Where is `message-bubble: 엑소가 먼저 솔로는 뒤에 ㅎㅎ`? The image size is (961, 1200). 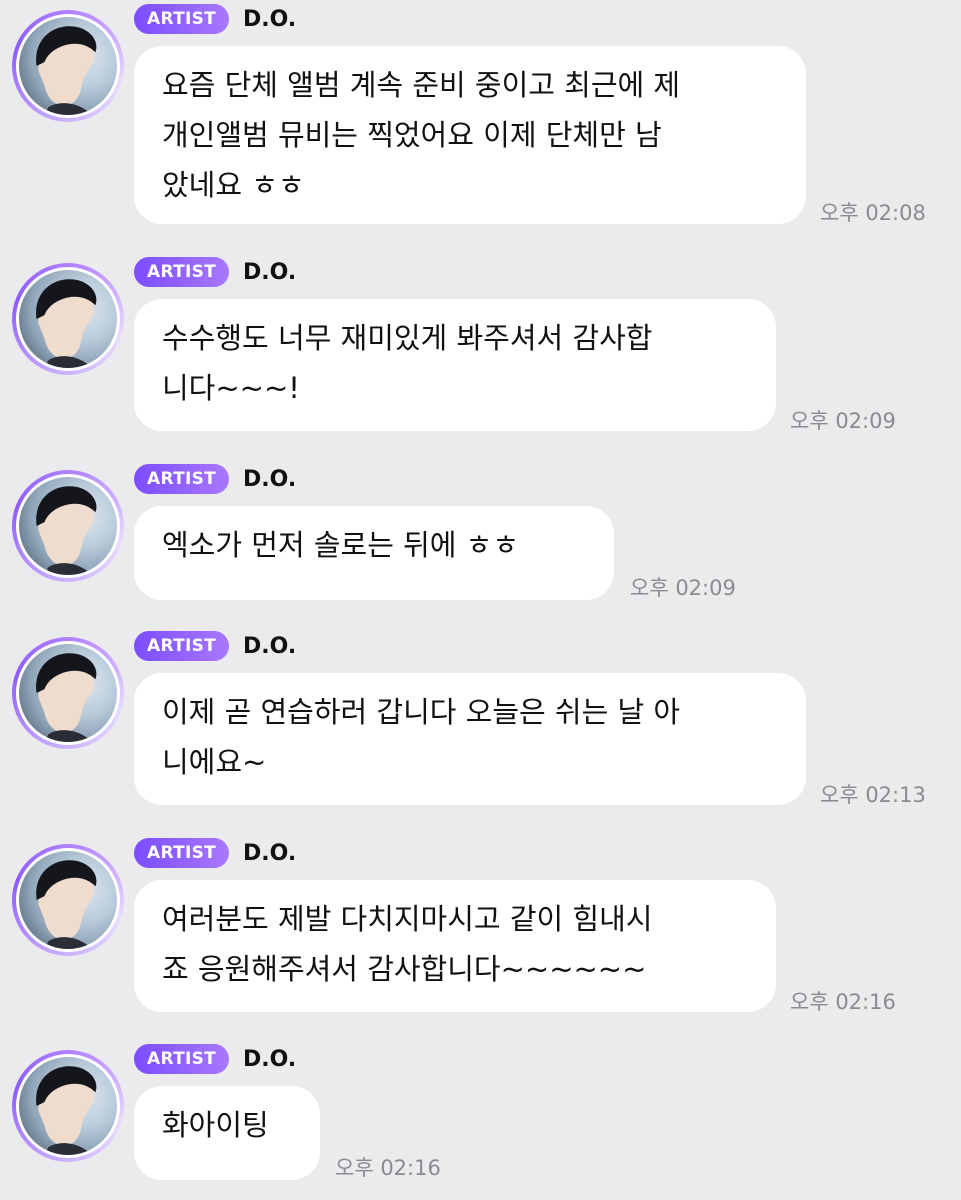 message-bubble: 엑소가 먼저 솔로는 뒤에 ㅎㅎ is located at coordinates (374, 553).